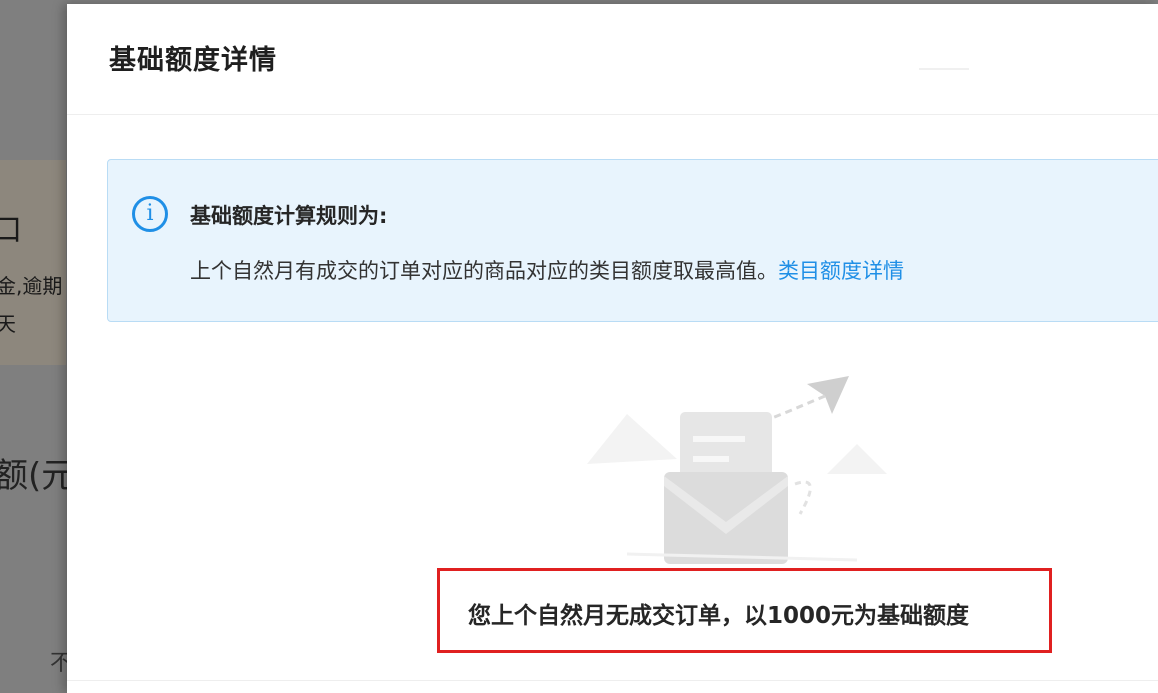 This screenshot has width=1158, height=693. I want to click on alert-description-text: 上个自然月有成交的订单对应的商品对应的类目额度取最高值。, so click(484, 271).